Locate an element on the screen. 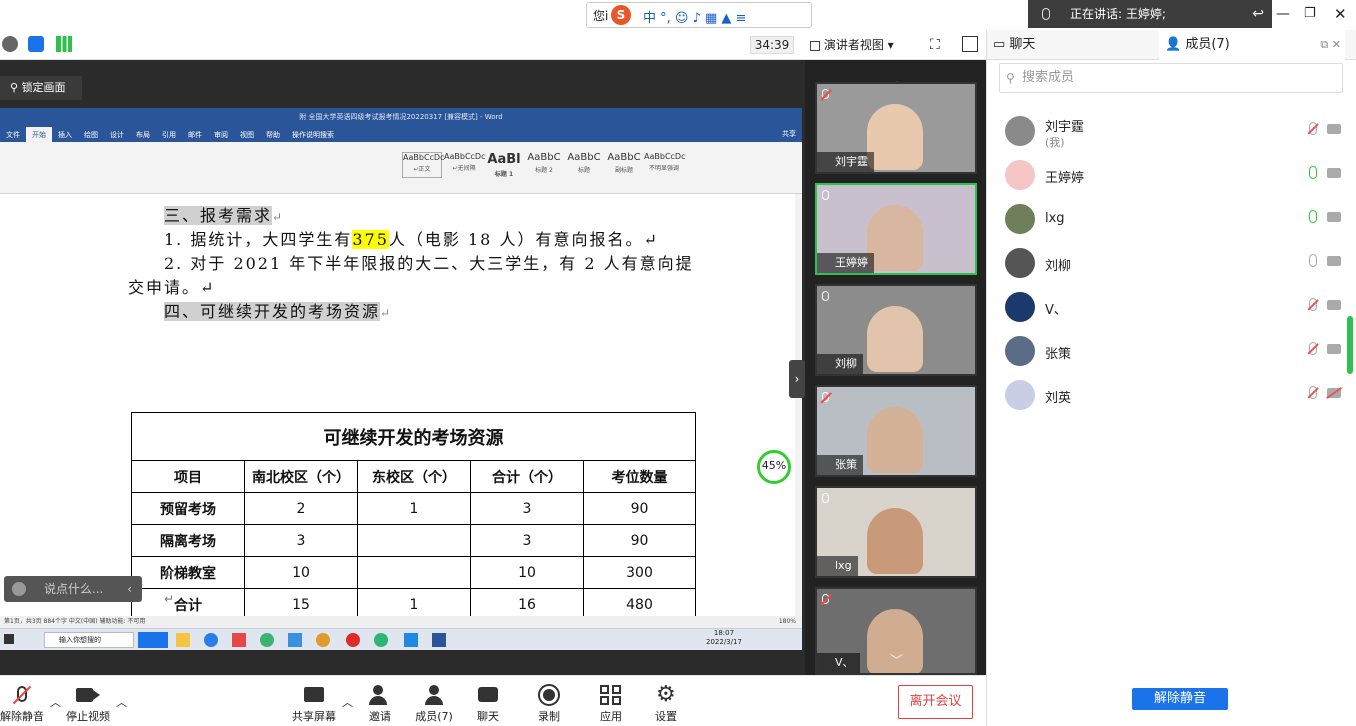 This screenshot has width=1356, height=726. collapse-videos-button: › is located at coordinates (797, 379).